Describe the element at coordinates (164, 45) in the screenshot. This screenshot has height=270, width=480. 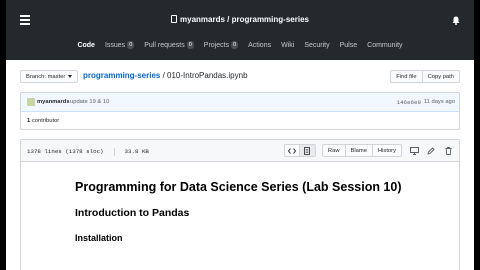
I see `tab-pull-requests-label: Pull requests` at that location.